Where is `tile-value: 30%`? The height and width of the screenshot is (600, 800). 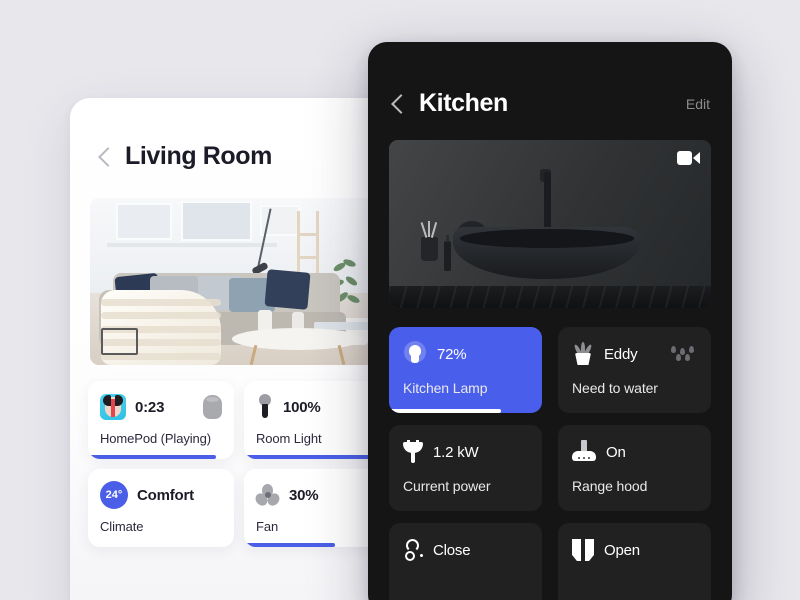 tile-value: 30% is located at coordinates (304, 495).